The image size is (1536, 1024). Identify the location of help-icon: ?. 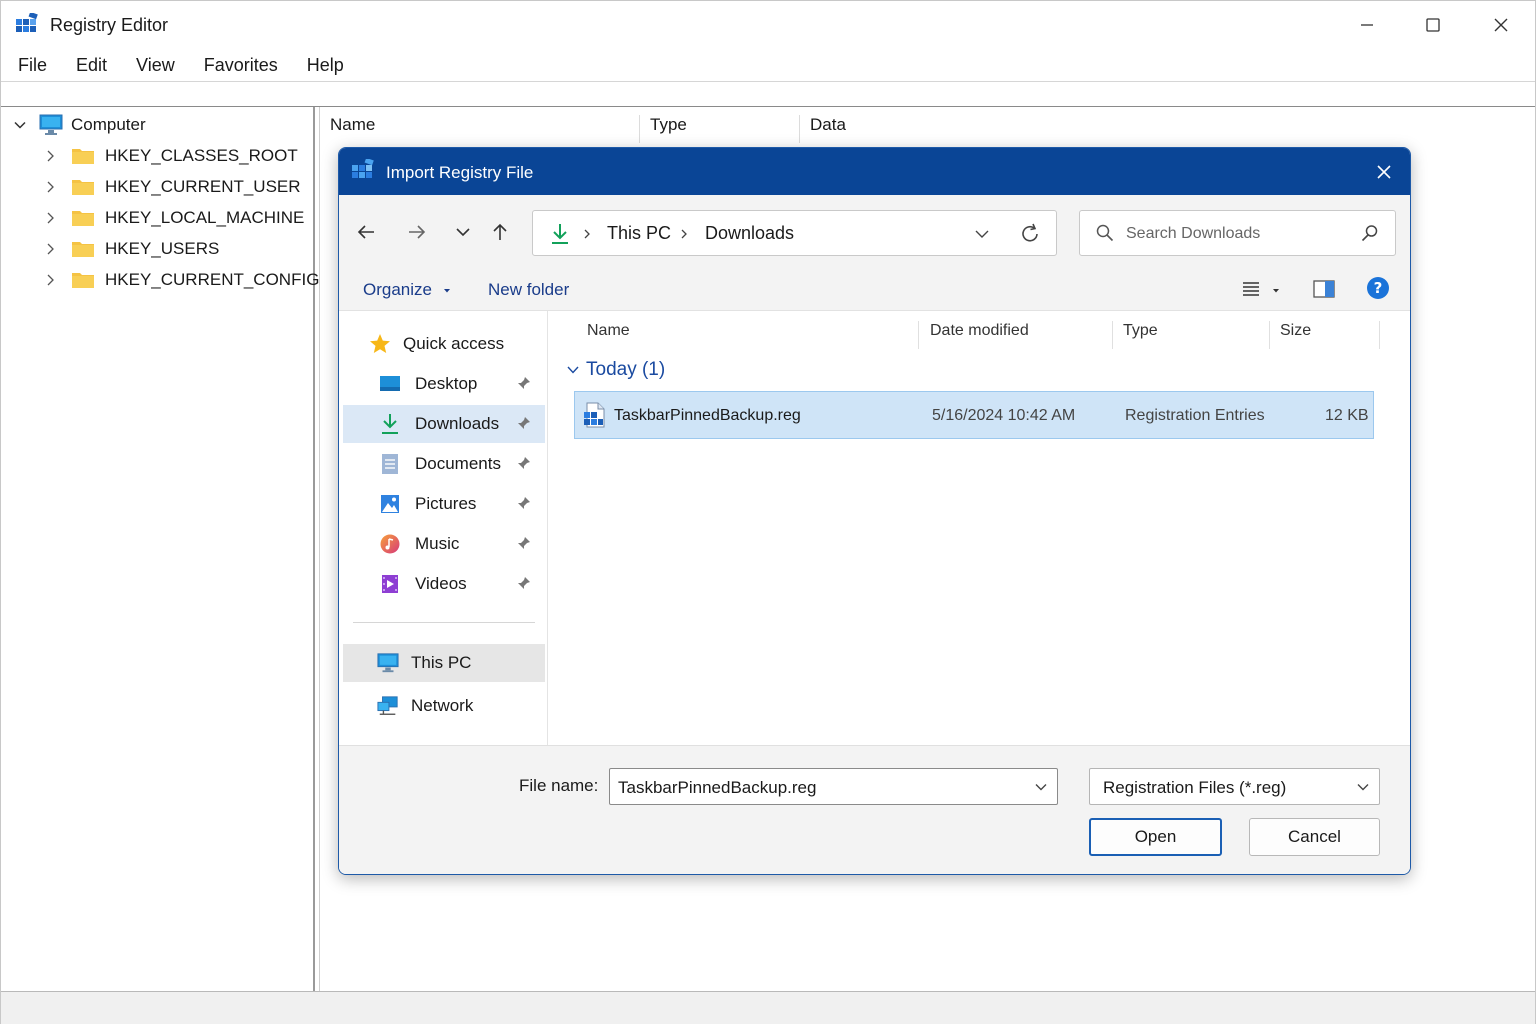
(1378, 288).